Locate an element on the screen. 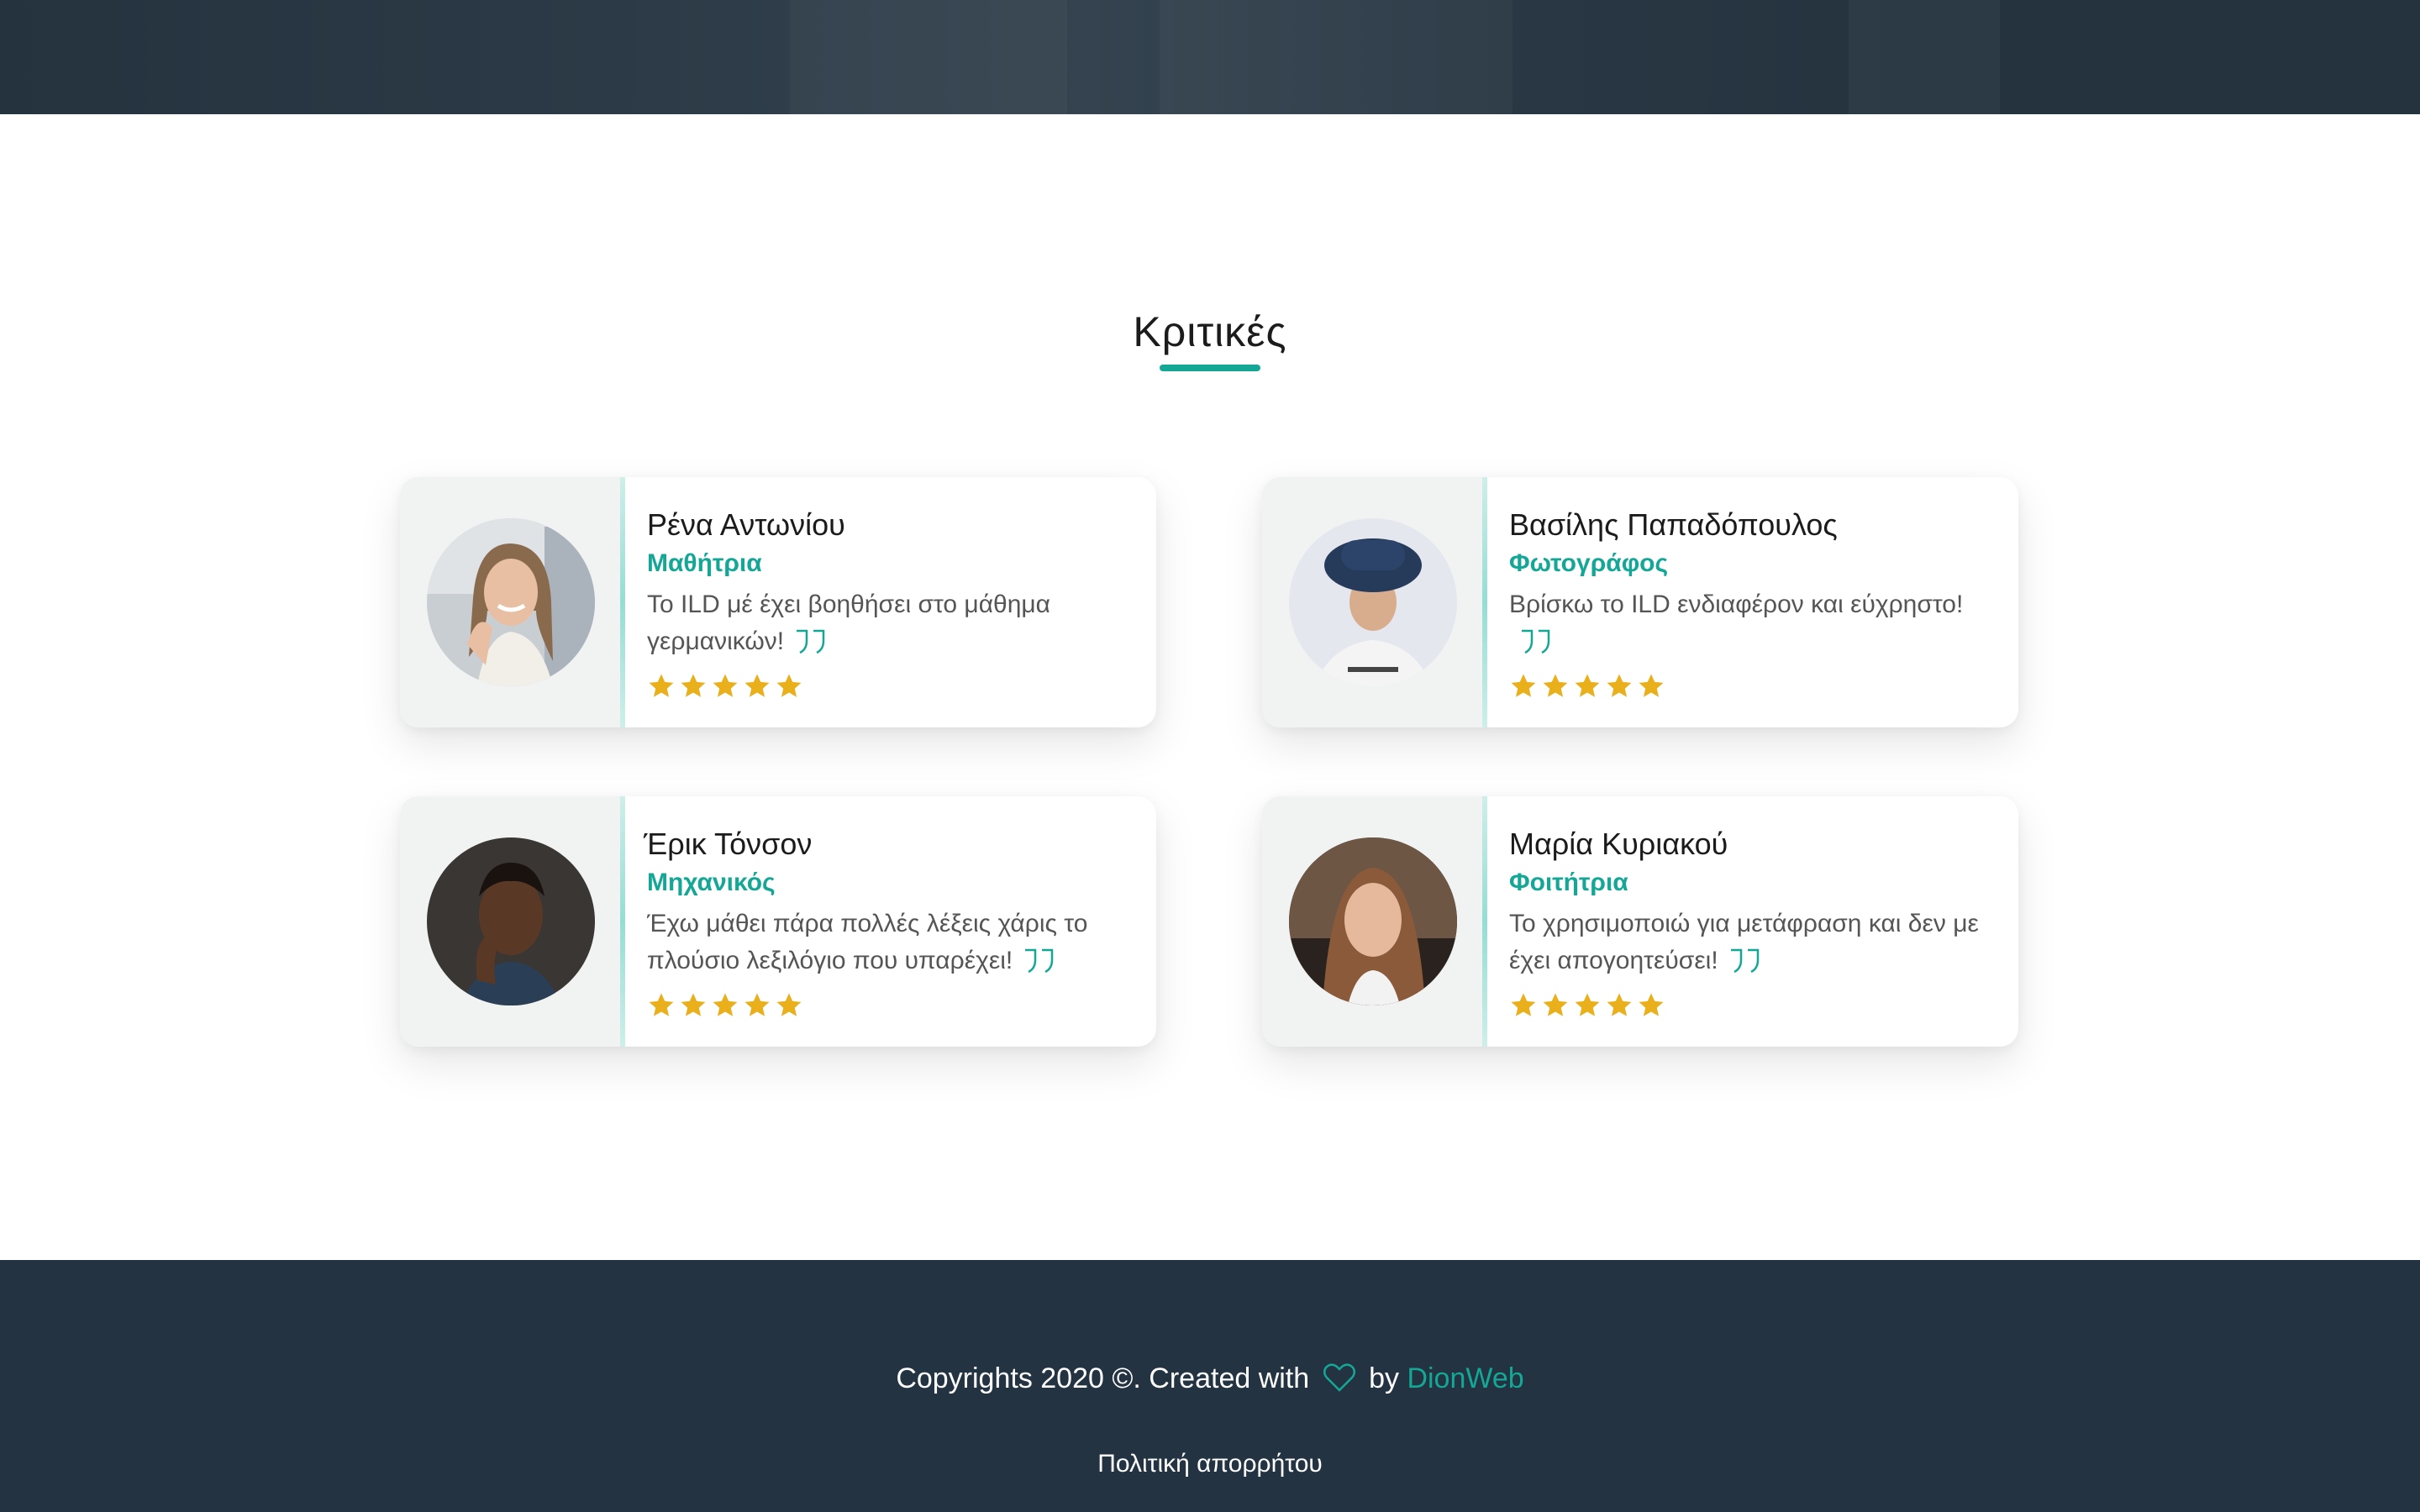 The width and height of the screenshot is (2420, 1512). reviewer-name: Βασίλης Παπαδόπουλος is located at coordinates (1674, 524).